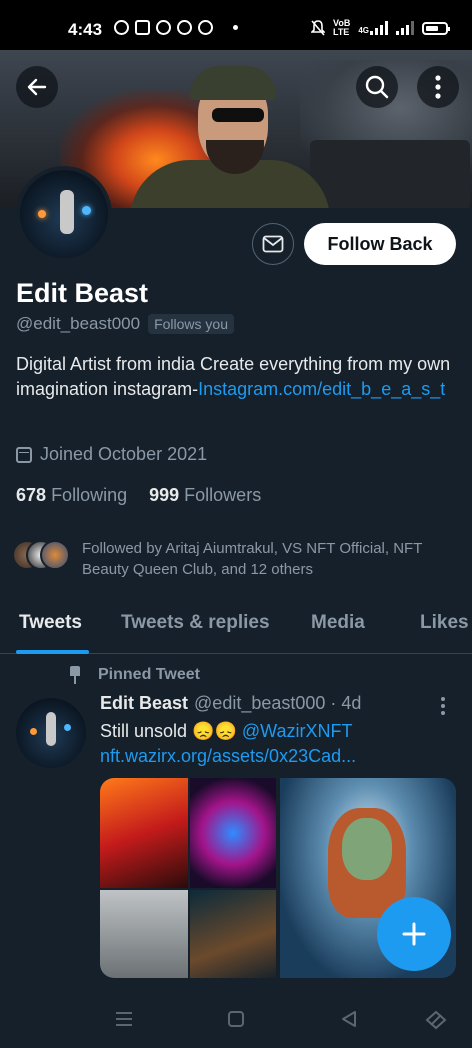 This screenshot has width=472, height=1048. Describe the element at coordinates (317, 28) in the screenshot. I see `mute-bell-icon` at that location.